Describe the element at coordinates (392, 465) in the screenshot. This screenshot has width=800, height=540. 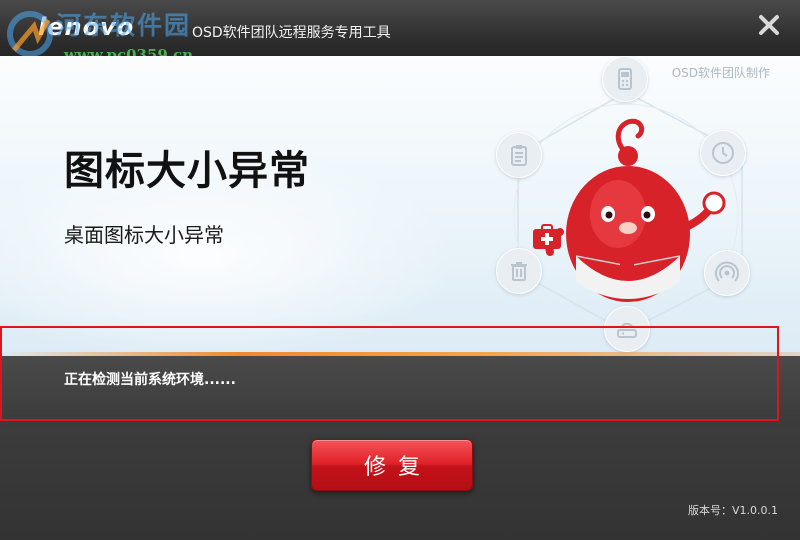
I see `repair-button: 修复` at that location.